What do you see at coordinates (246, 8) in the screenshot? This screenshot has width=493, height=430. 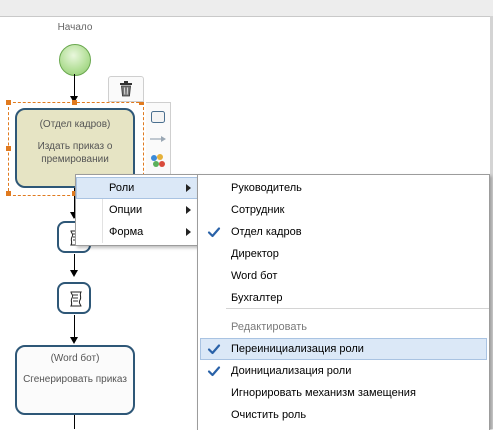 I see `top-bar` at bounding box center [246, 8].